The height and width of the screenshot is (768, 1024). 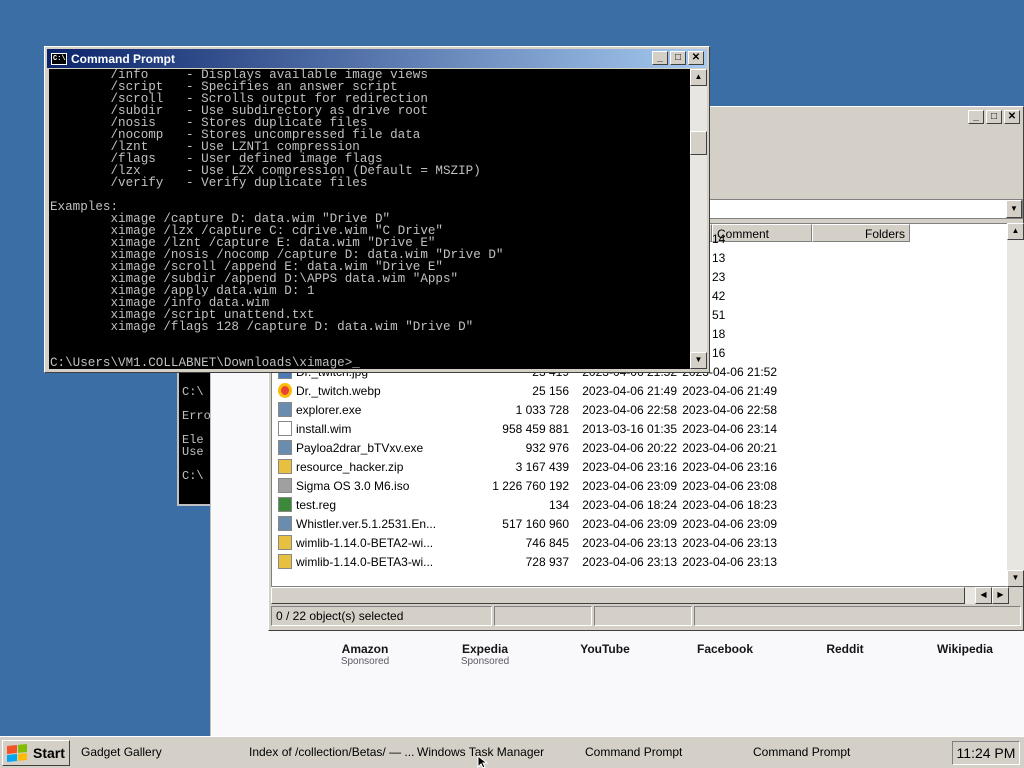 I want to click on file-file-icon, so click(x=285, y=428).